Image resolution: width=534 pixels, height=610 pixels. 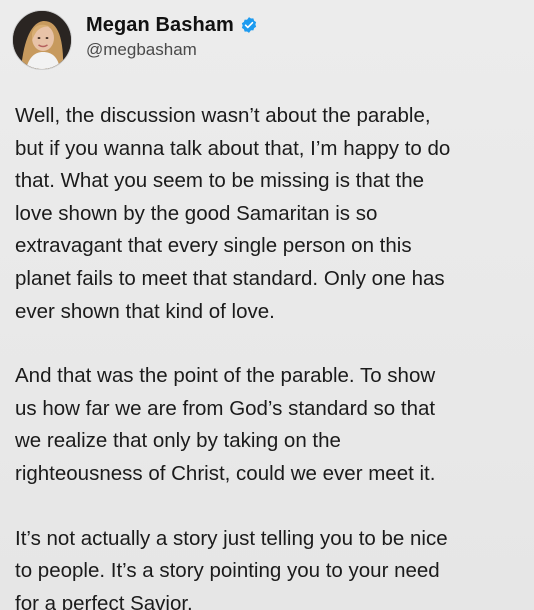 I want to click on tweet-header: Megan Basham @megbasham, so click(x=135, y=40).